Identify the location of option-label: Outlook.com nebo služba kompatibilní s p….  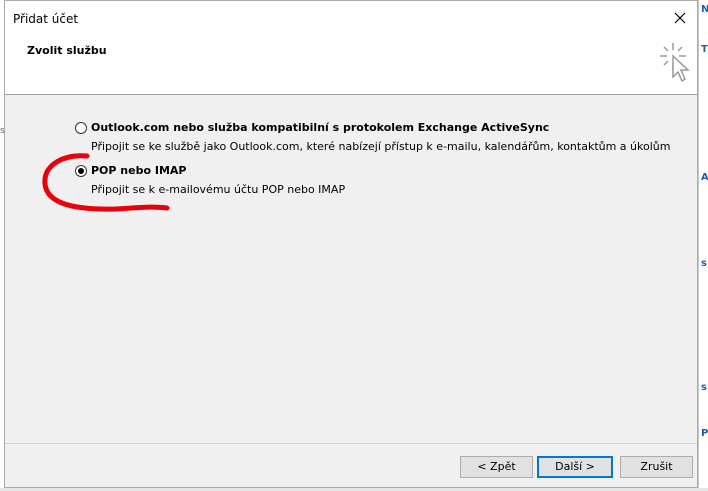
(320, 127).